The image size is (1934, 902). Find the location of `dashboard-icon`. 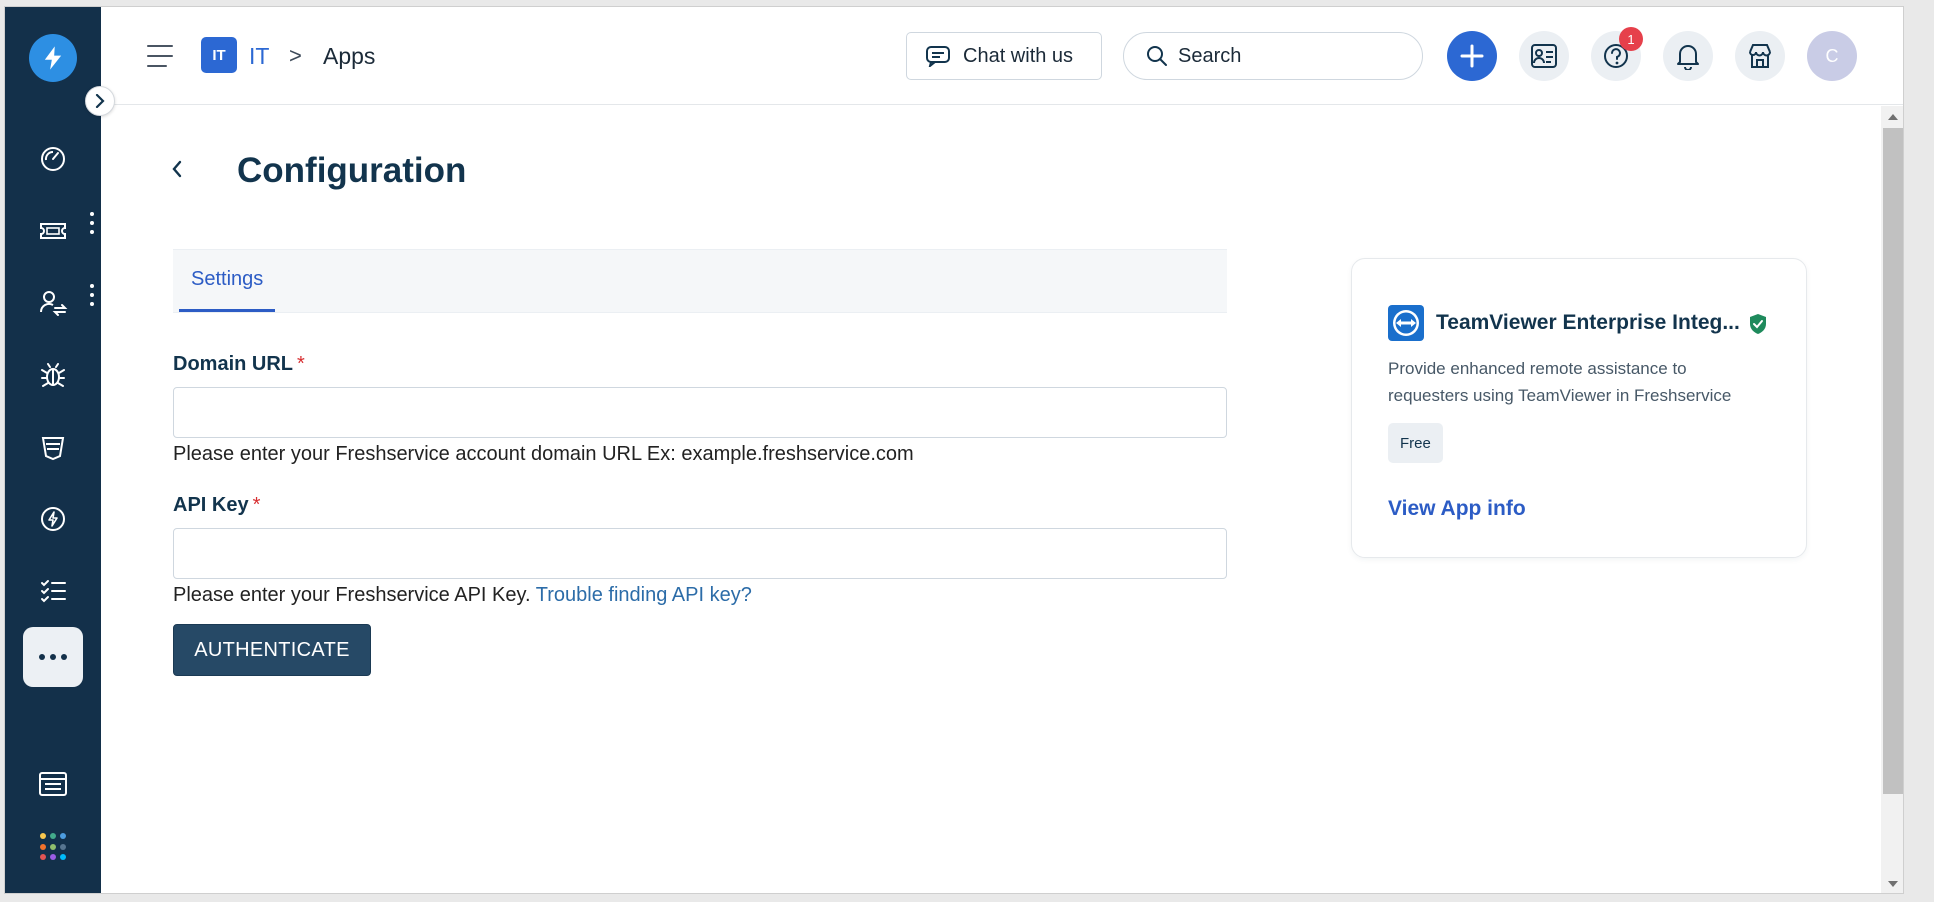

dashboard-icon is located at coordinates (53, 159).